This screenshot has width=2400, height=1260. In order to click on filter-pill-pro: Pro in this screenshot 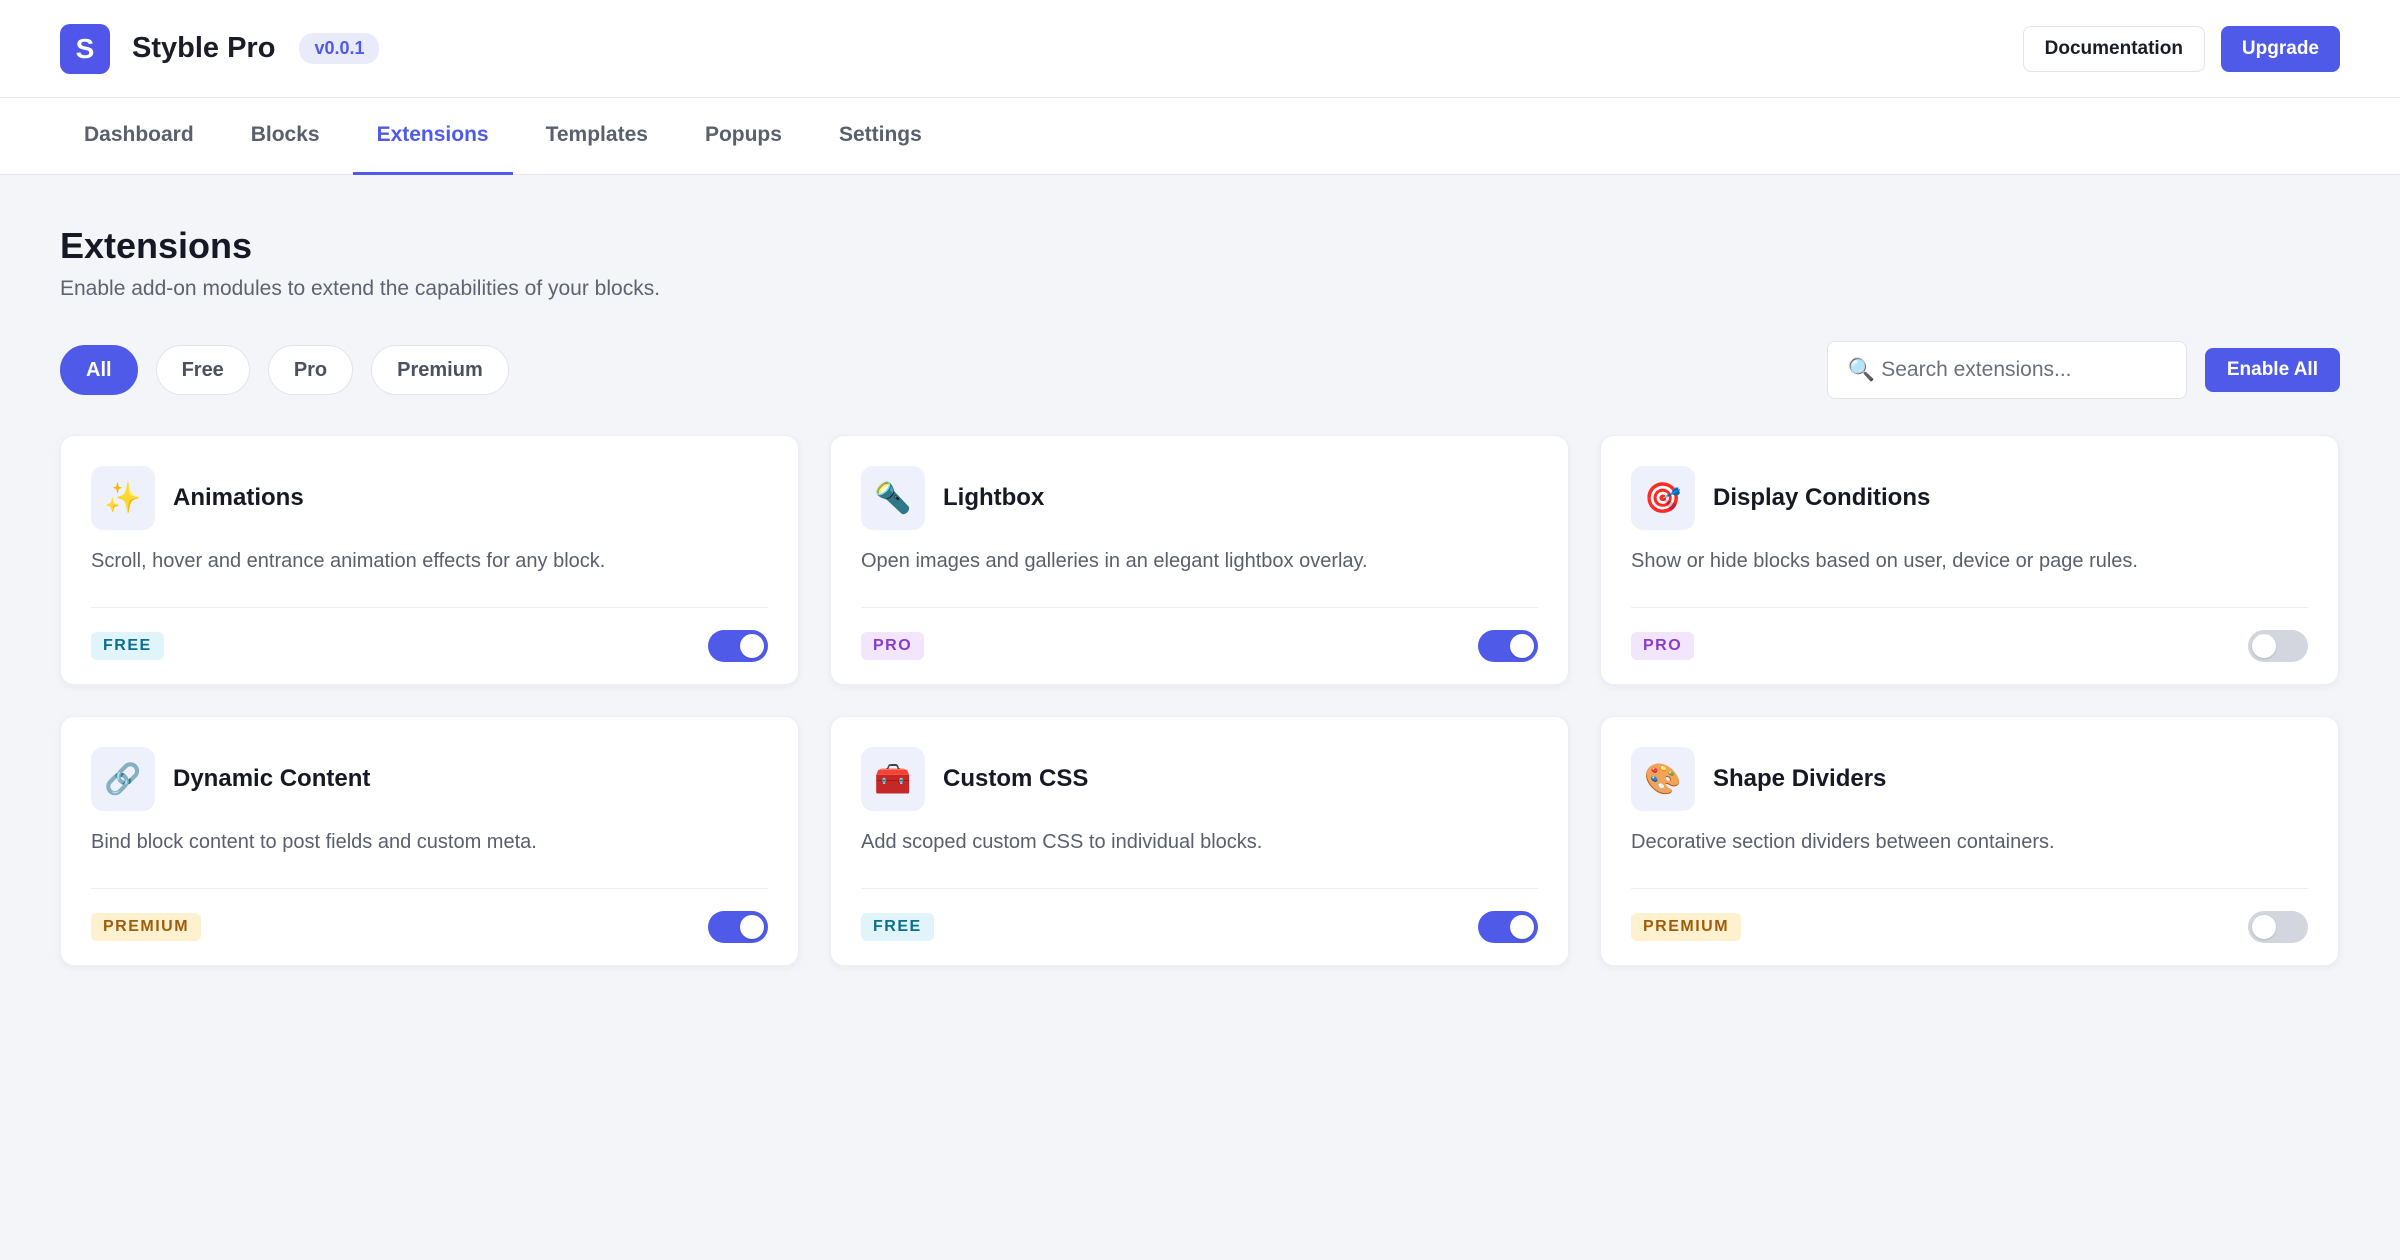, I will do `click(310, 370)`.